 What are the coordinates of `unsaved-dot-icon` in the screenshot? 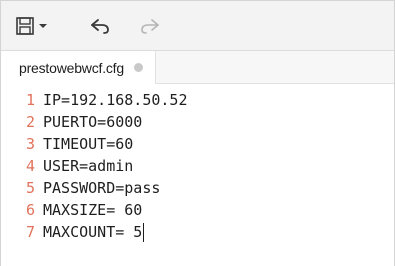 It's located at (138, 67).